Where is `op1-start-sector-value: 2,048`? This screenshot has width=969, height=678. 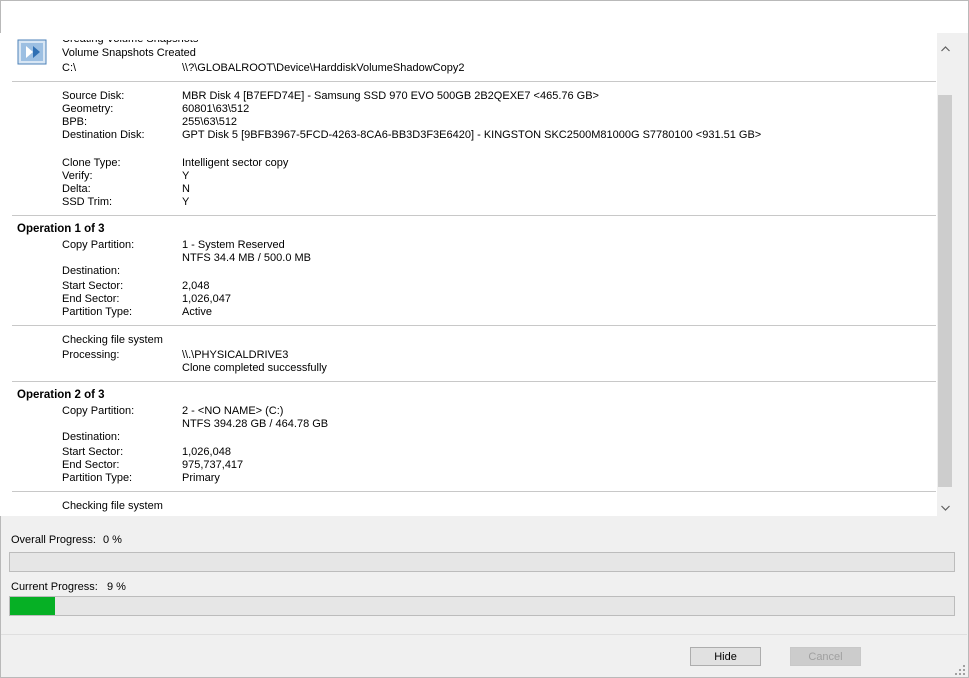
op1-start-sector-value: 2,048 is located at coordinates (196, 286).